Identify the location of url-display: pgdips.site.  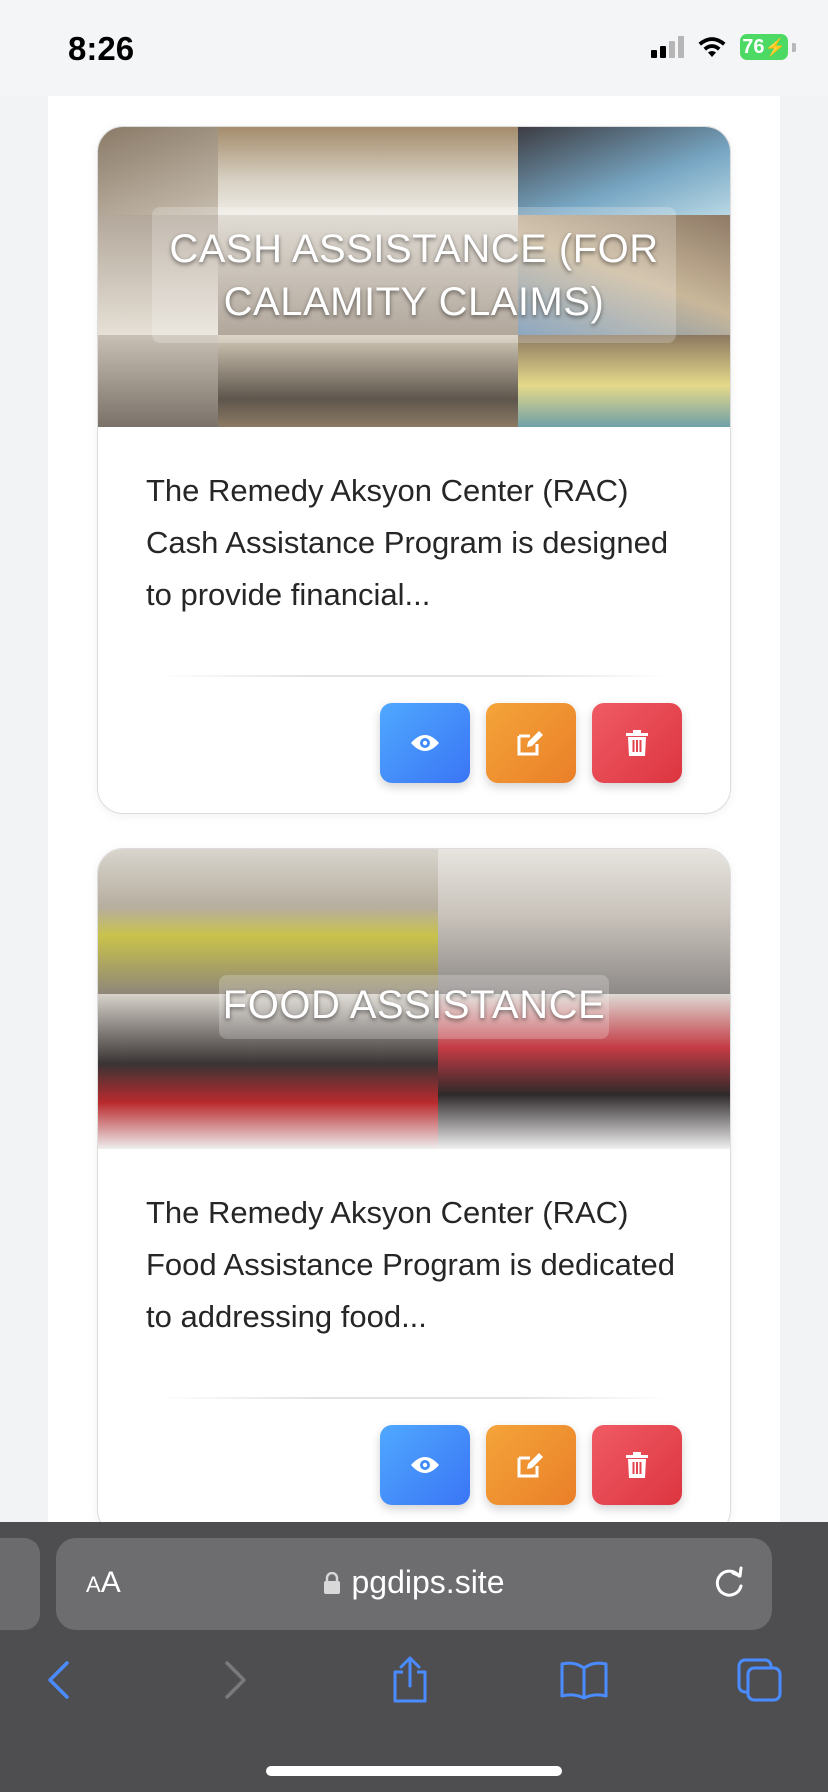
(414, 1582).